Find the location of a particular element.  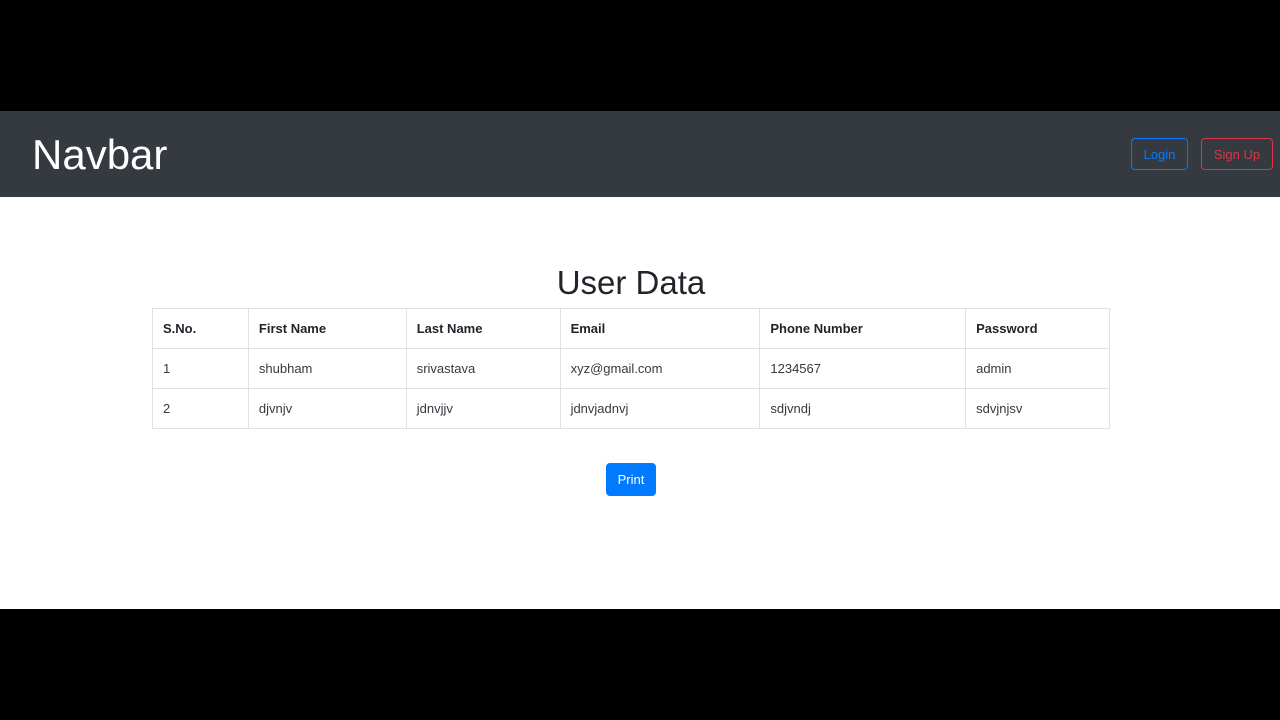

cell-email: jdnvjadnvj is located at coordinates (660, 408).